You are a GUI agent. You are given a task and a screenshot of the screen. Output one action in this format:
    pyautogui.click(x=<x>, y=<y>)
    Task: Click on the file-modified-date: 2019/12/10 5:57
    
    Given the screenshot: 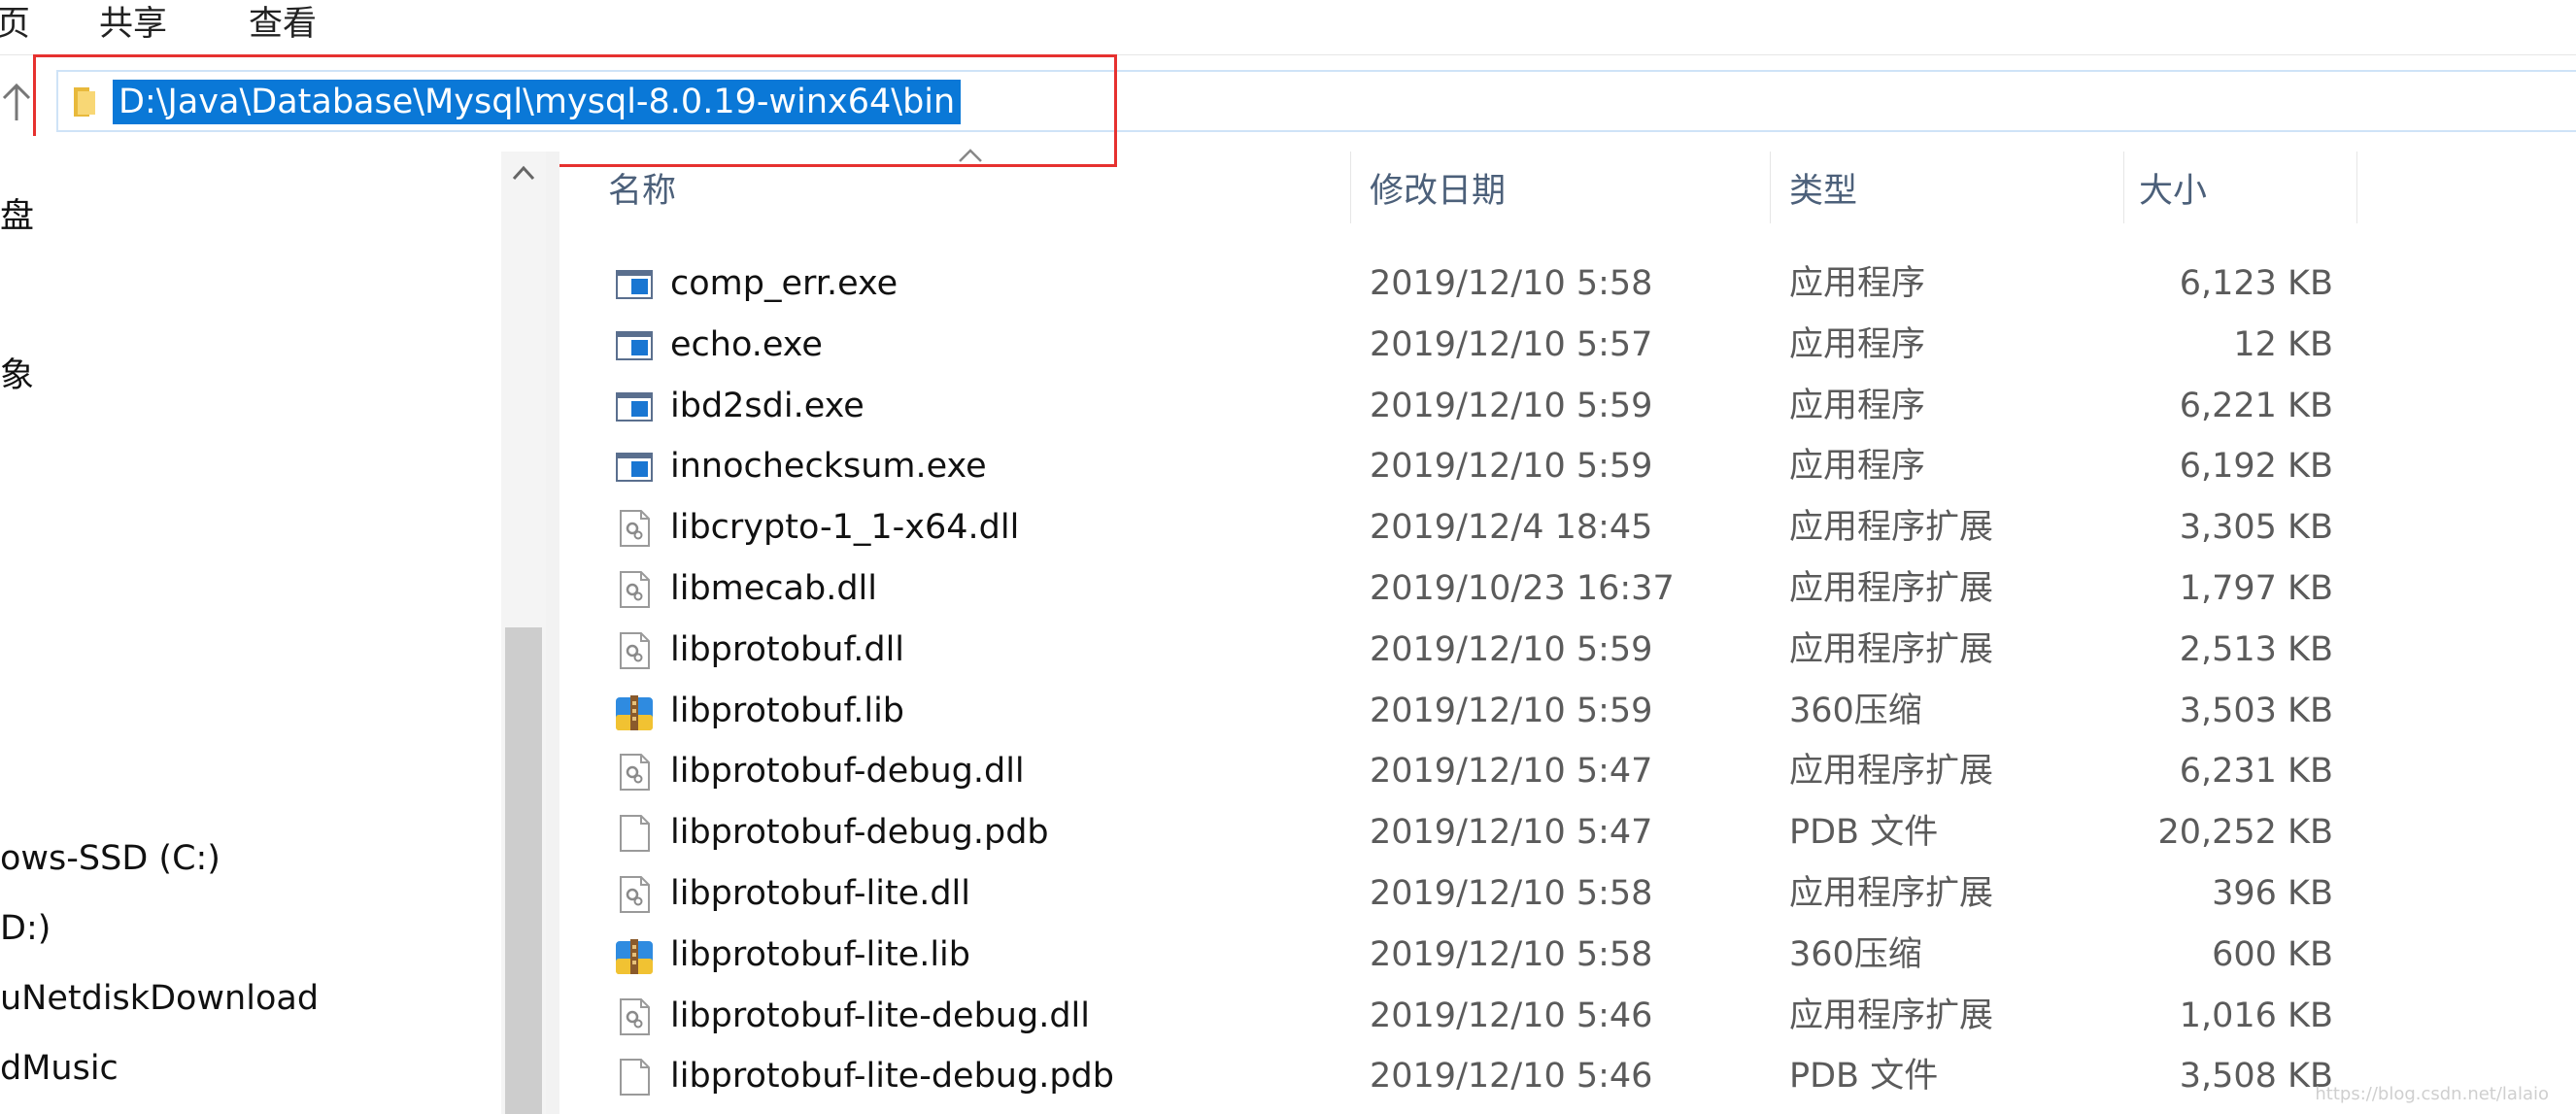 What is the action you would take?
    pyautogui.click(x=1511, y=344)
    